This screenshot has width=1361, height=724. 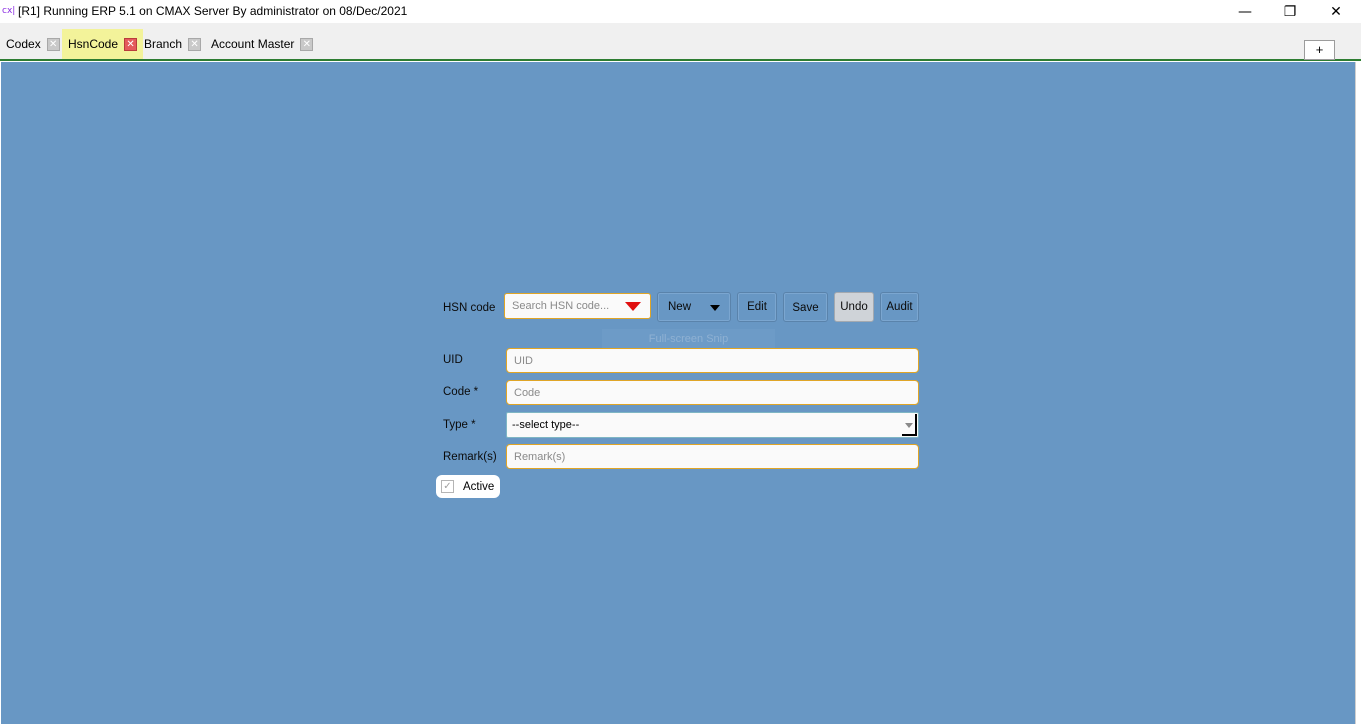 I want to click on checkbox-check-icon: ✓, so click(x=447, y=486).